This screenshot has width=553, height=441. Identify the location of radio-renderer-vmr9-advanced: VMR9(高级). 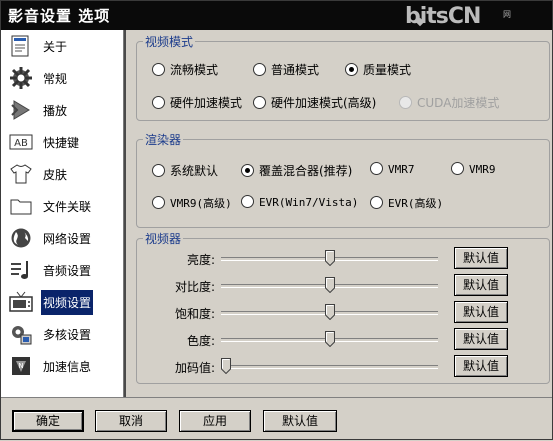
(192, 203).